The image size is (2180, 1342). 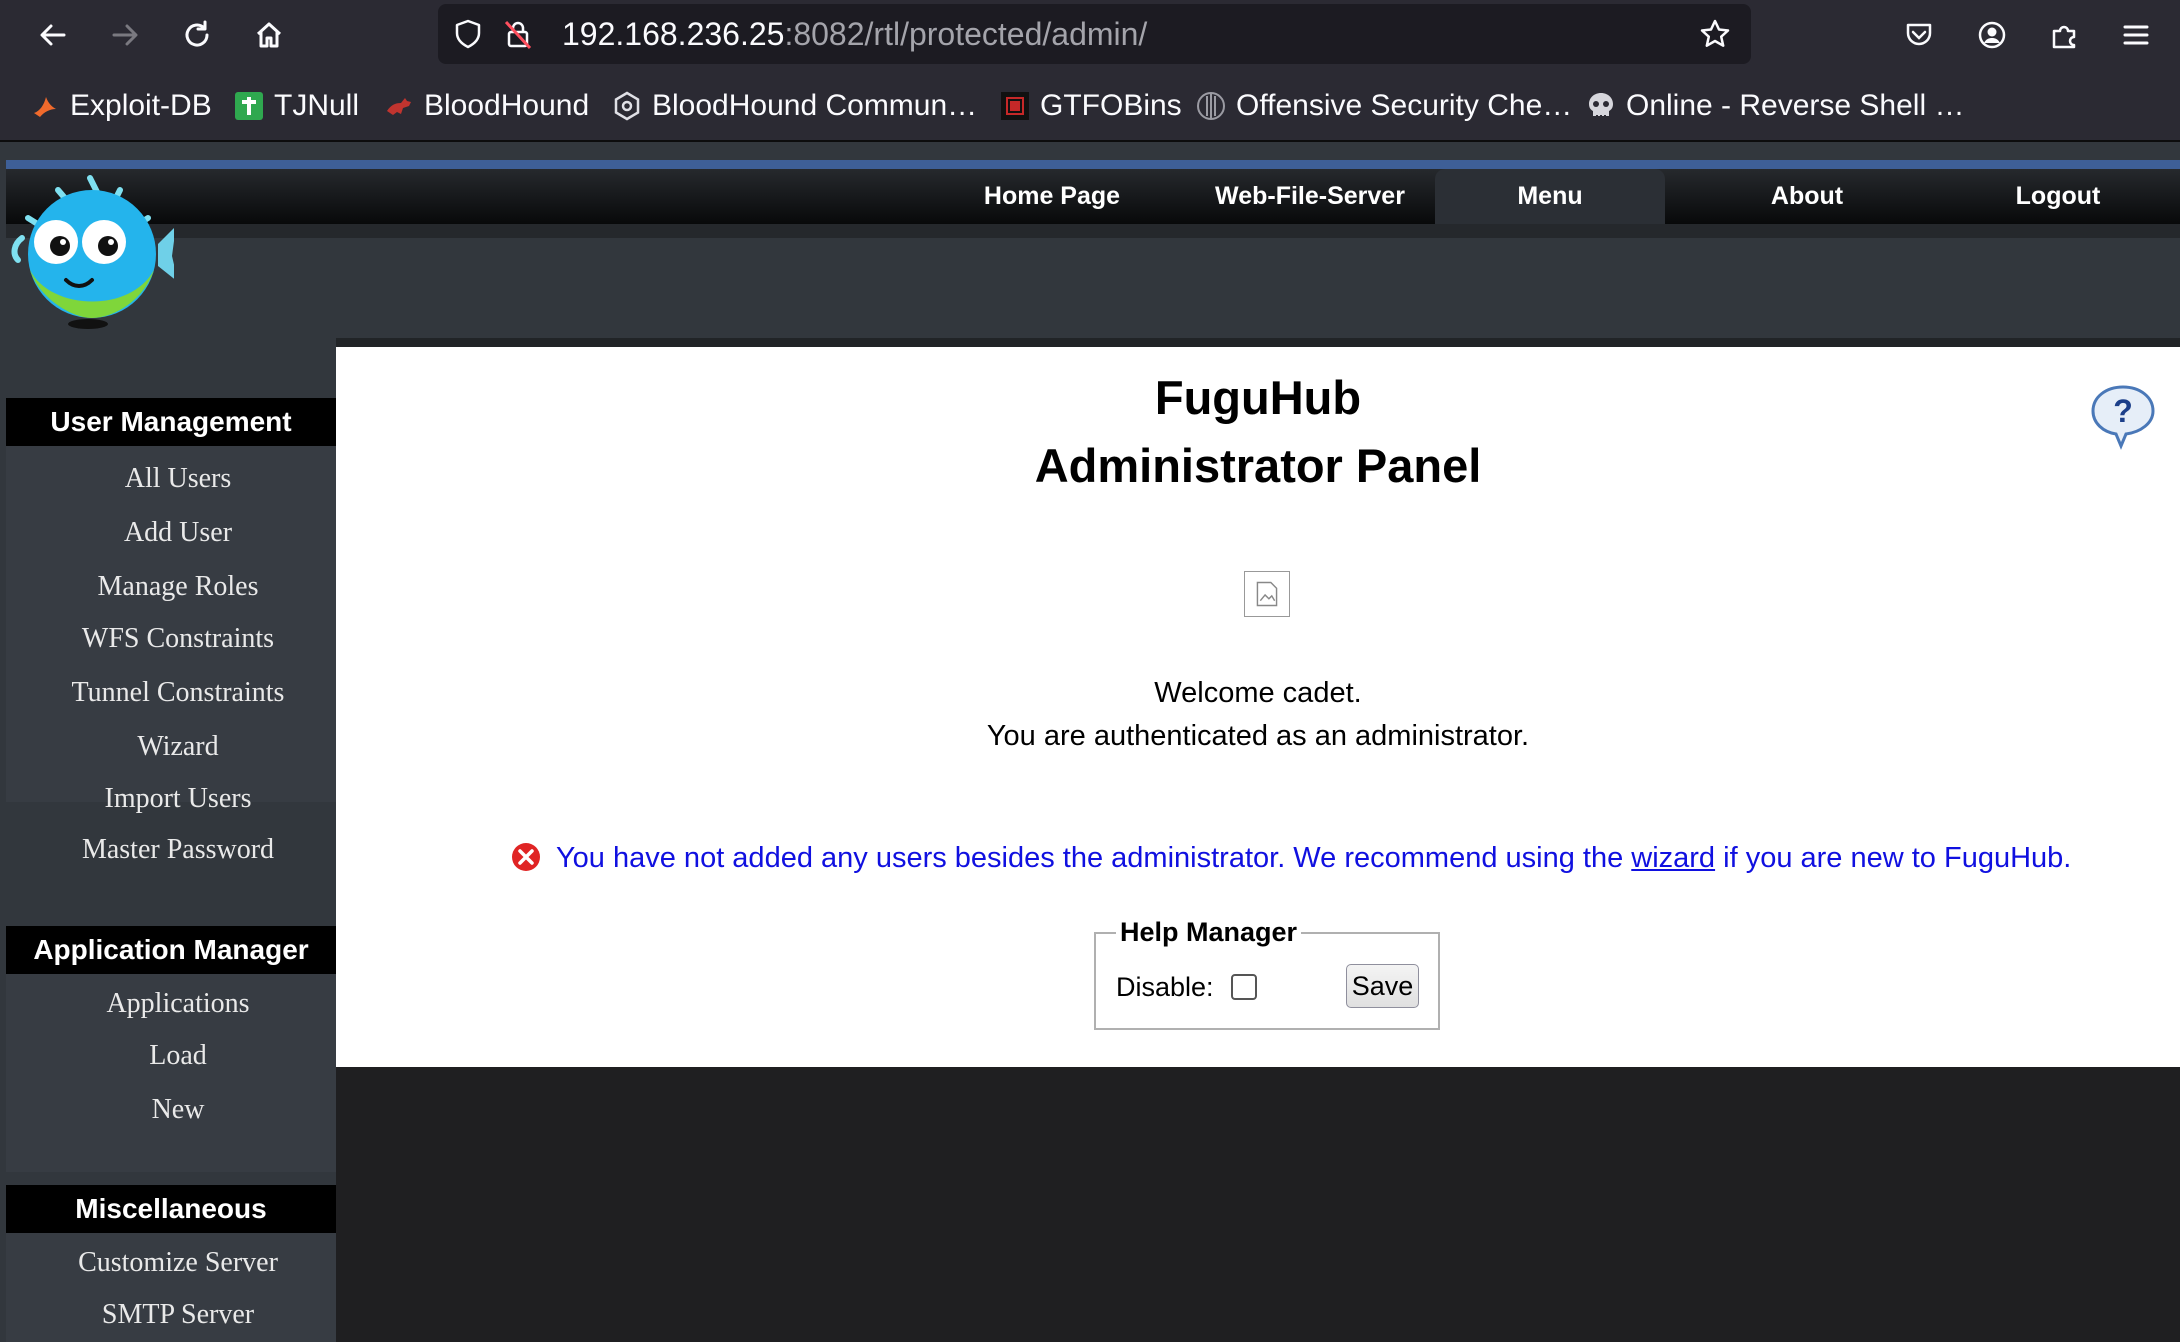 I want to click on gtfobins-icon, so click(x=1015, y=106).